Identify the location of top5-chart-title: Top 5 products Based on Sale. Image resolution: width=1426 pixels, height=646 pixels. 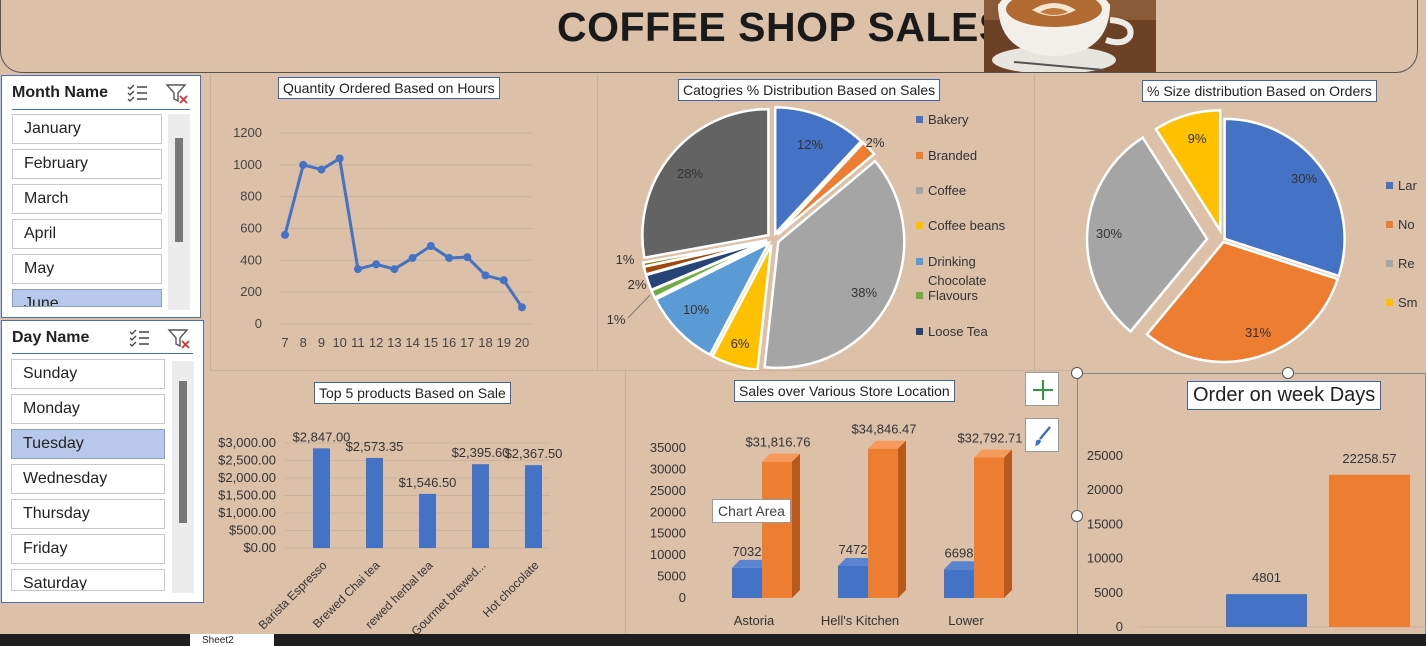
(412, 393).